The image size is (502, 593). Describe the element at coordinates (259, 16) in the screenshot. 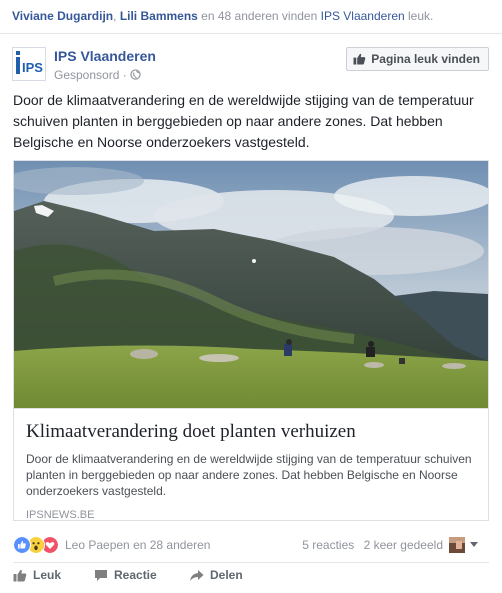

I see `social-middle-text: en 48 anderen vinden` at that location.